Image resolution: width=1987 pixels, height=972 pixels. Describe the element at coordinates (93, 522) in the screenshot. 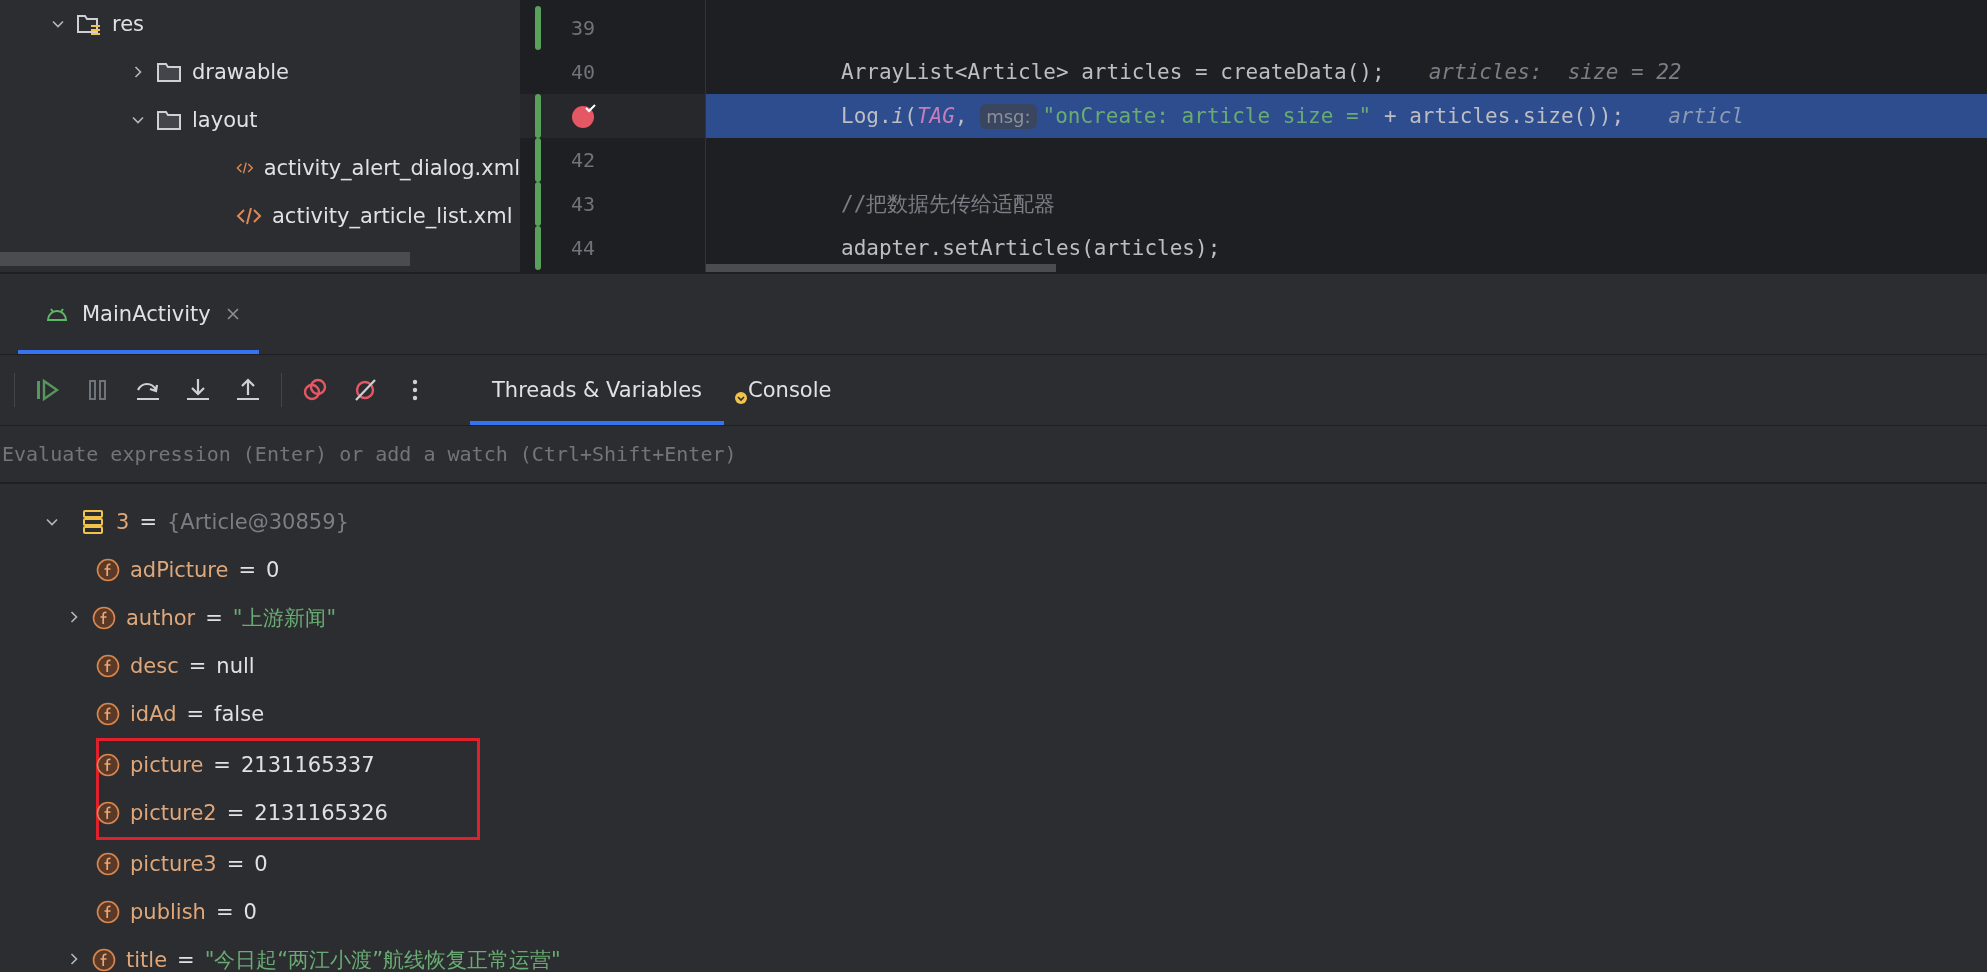

I see `object-icon` at that location.